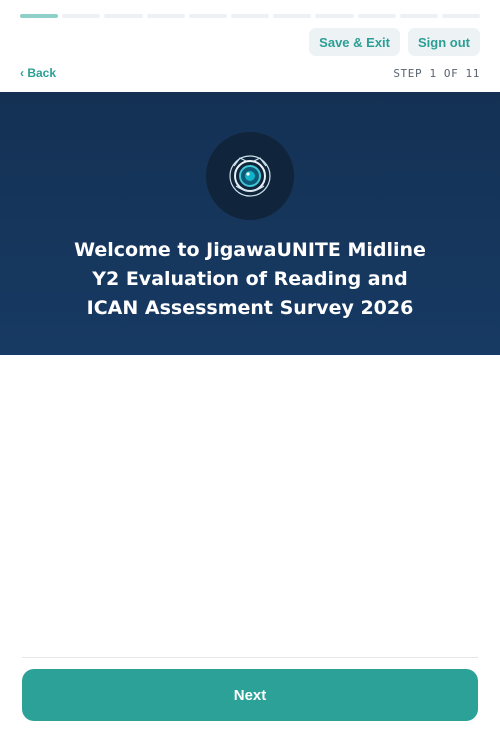 This screenshot has height=749, width=500. What do you see at coordinates (436, 73) in the screenshot?
I see `step-indicator: STEP 1 OF 11` at bounding box center [436, 73].